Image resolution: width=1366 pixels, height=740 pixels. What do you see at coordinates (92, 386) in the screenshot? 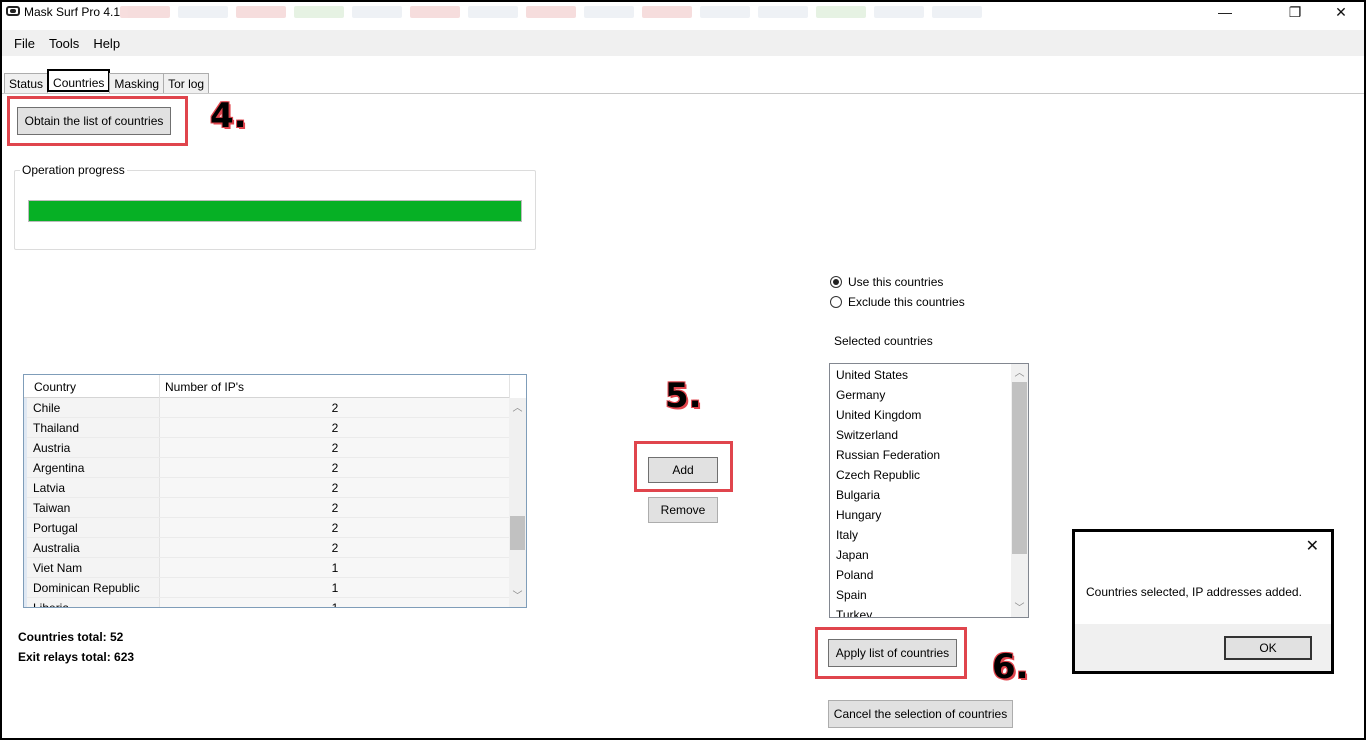
I see `column-header-country: Country` at bounding box center [92, 386].